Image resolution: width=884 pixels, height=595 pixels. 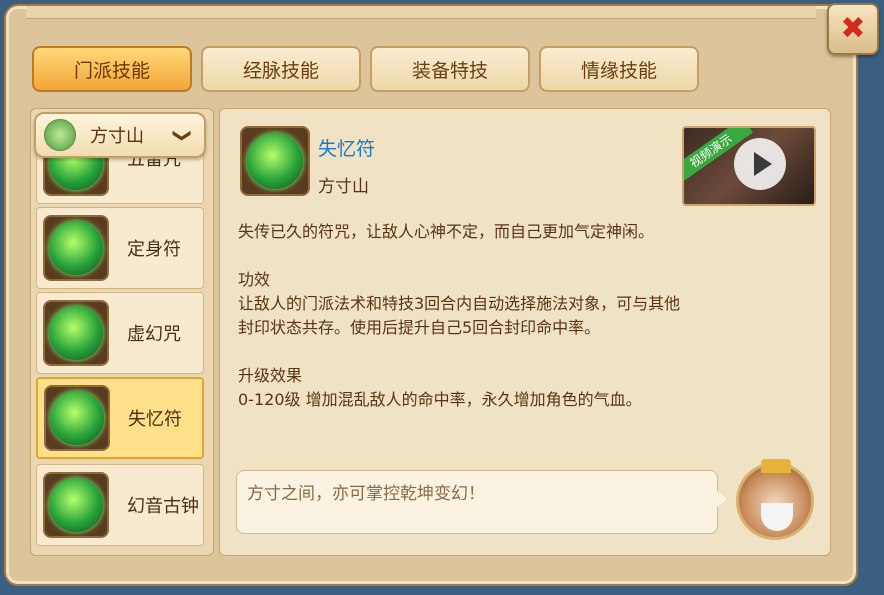 What do you see at coordinates (760, 164) in the screenshot?
I see `play-icon` at bounding box center [760, 164].